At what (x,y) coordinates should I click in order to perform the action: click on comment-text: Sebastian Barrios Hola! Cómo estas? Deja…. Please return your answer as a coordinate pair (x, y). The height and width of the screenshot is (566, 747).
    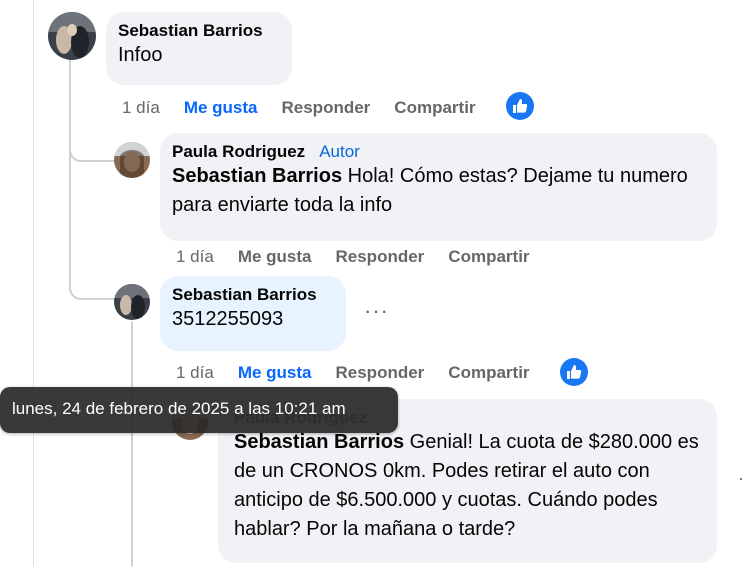
    Looking at the image, I should click on (438, 191).